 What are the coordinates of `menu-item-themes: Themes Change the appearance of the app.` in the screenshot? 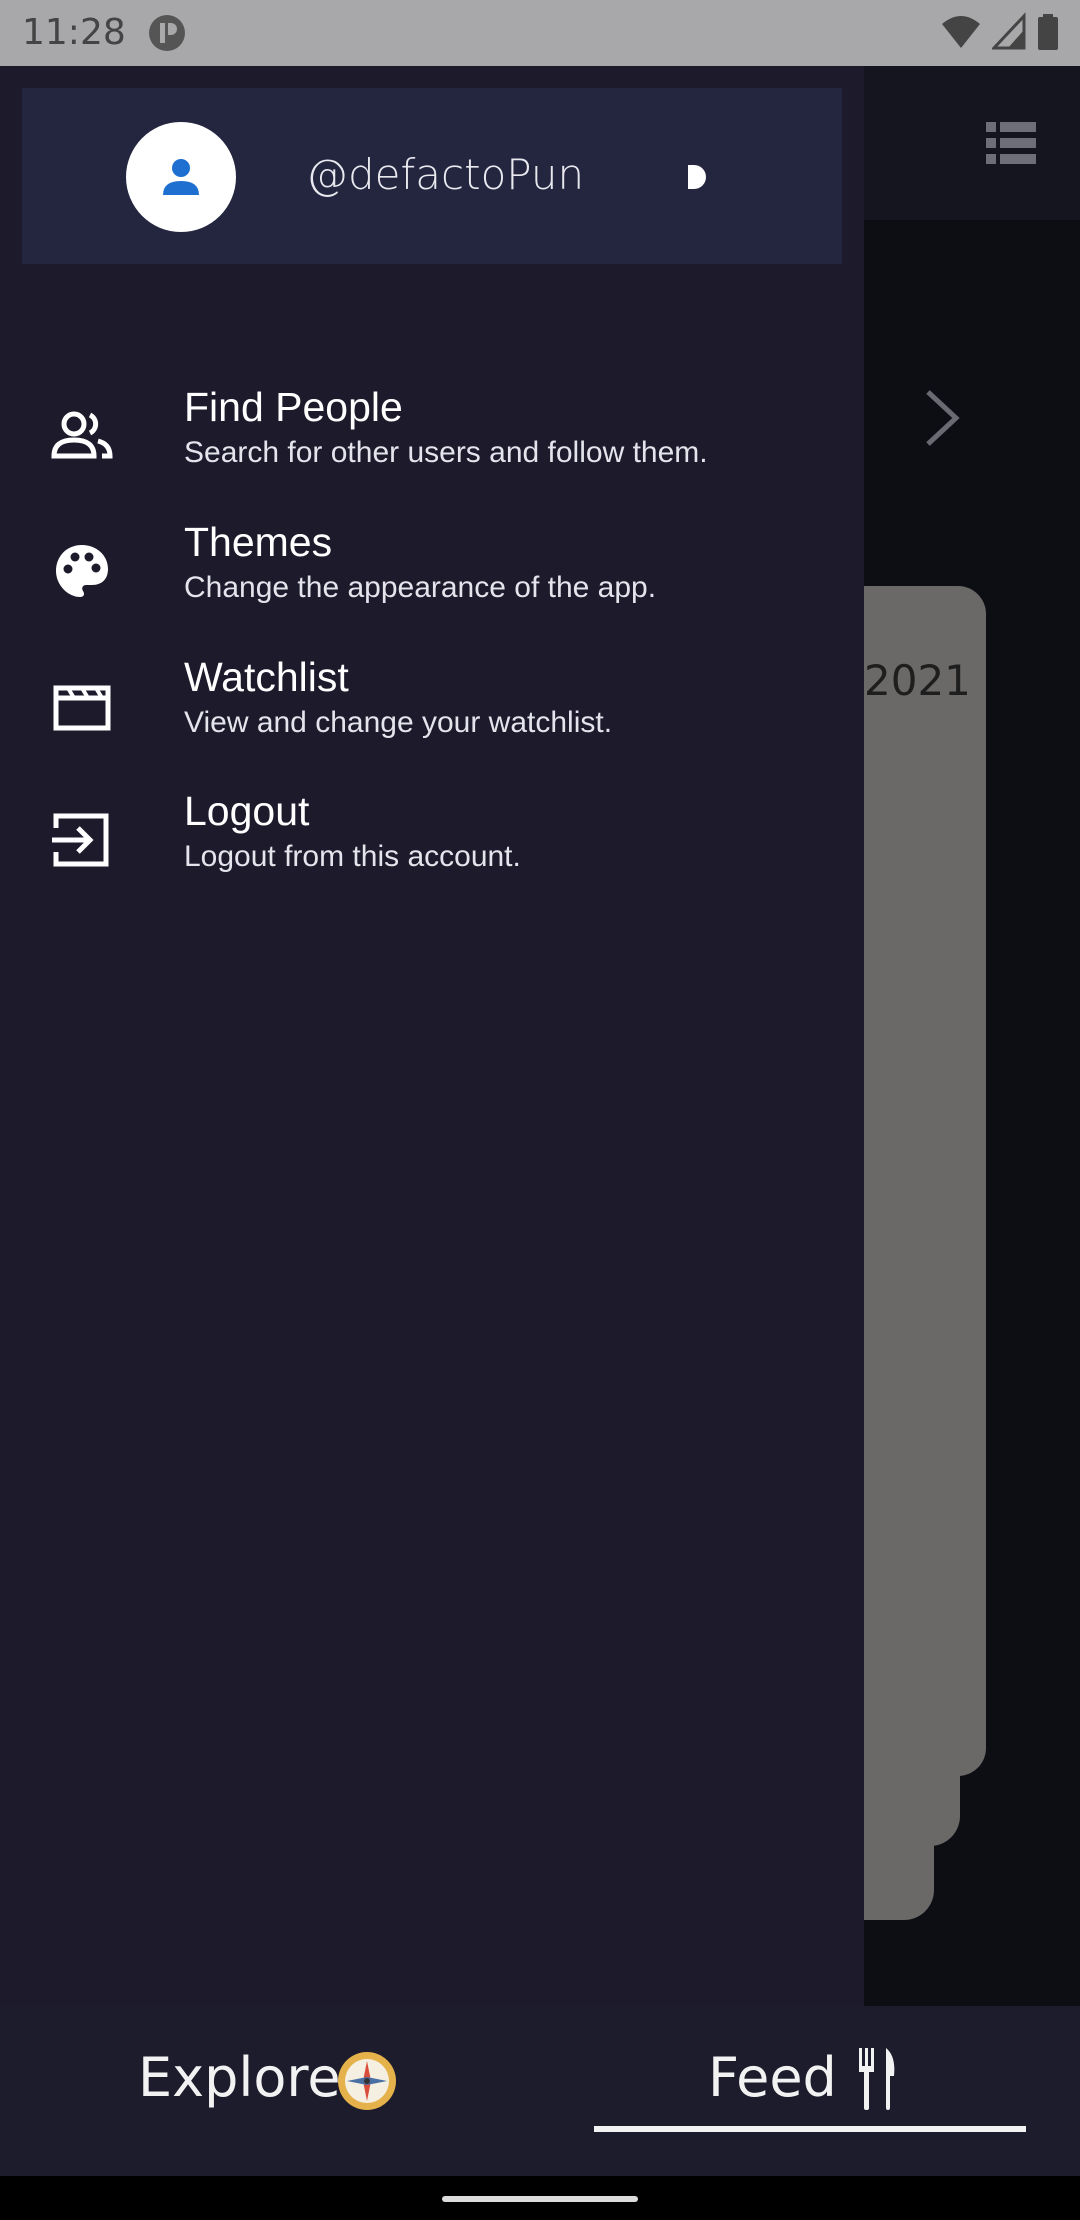 It's located at (432, 575).